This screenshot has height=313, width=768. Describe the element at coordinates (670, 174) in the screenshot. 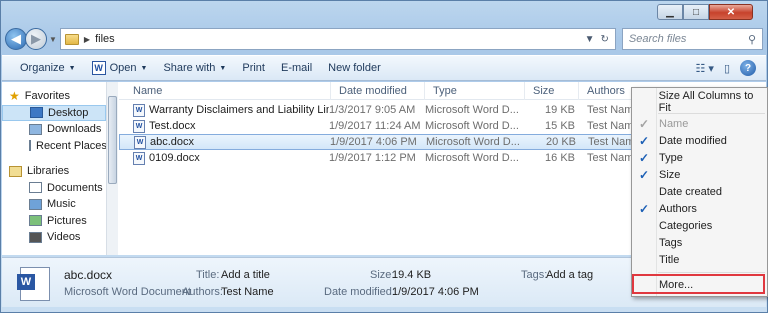

I see `menu-item-label: Size` at that location.